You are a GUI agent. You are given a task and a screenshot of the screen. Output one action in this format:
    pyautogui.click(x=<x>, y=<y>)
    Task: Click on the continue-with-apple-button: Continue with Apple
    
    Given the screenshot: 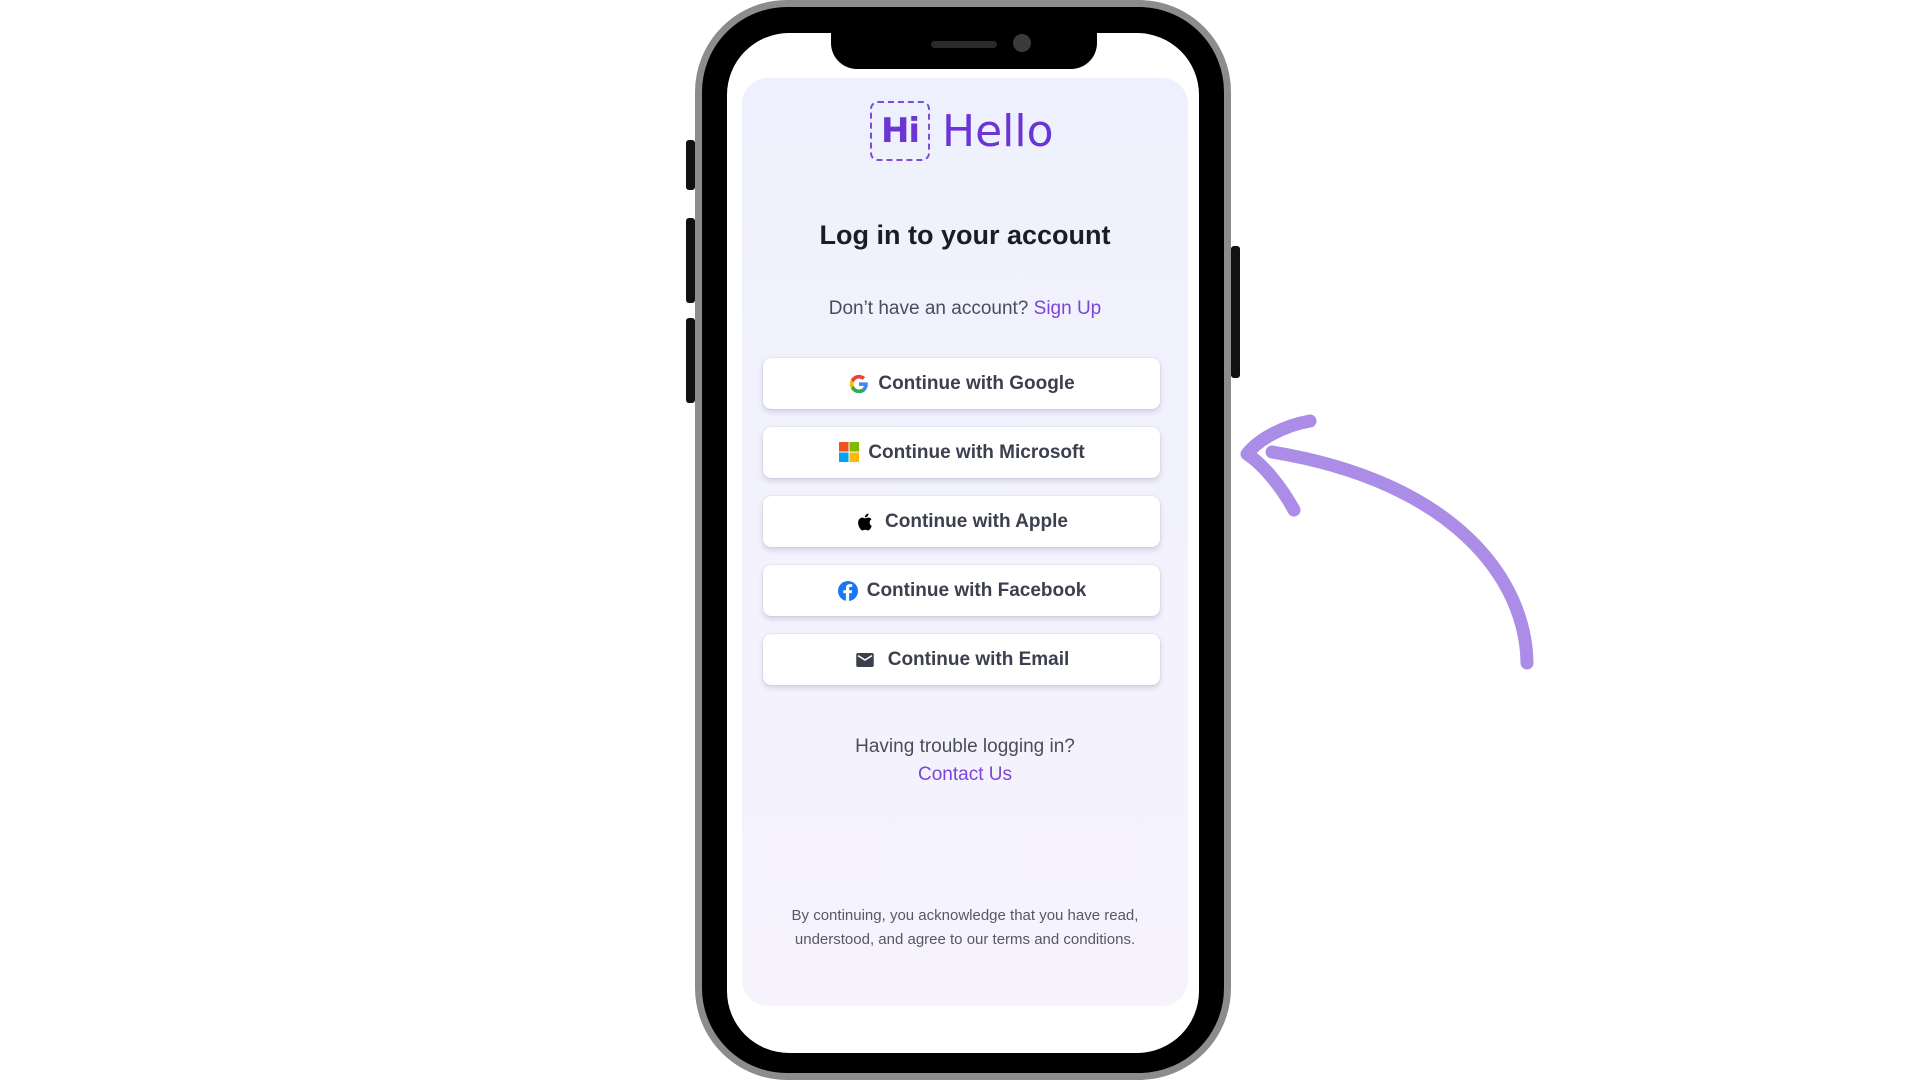 What is the action you would take?
    pyautogui.click(x=961, y=521)
    